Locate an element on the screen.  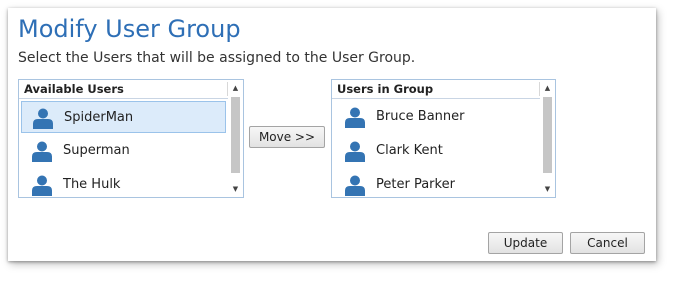
list-item-label: Peter Parker is located at coordinates (415, 184).